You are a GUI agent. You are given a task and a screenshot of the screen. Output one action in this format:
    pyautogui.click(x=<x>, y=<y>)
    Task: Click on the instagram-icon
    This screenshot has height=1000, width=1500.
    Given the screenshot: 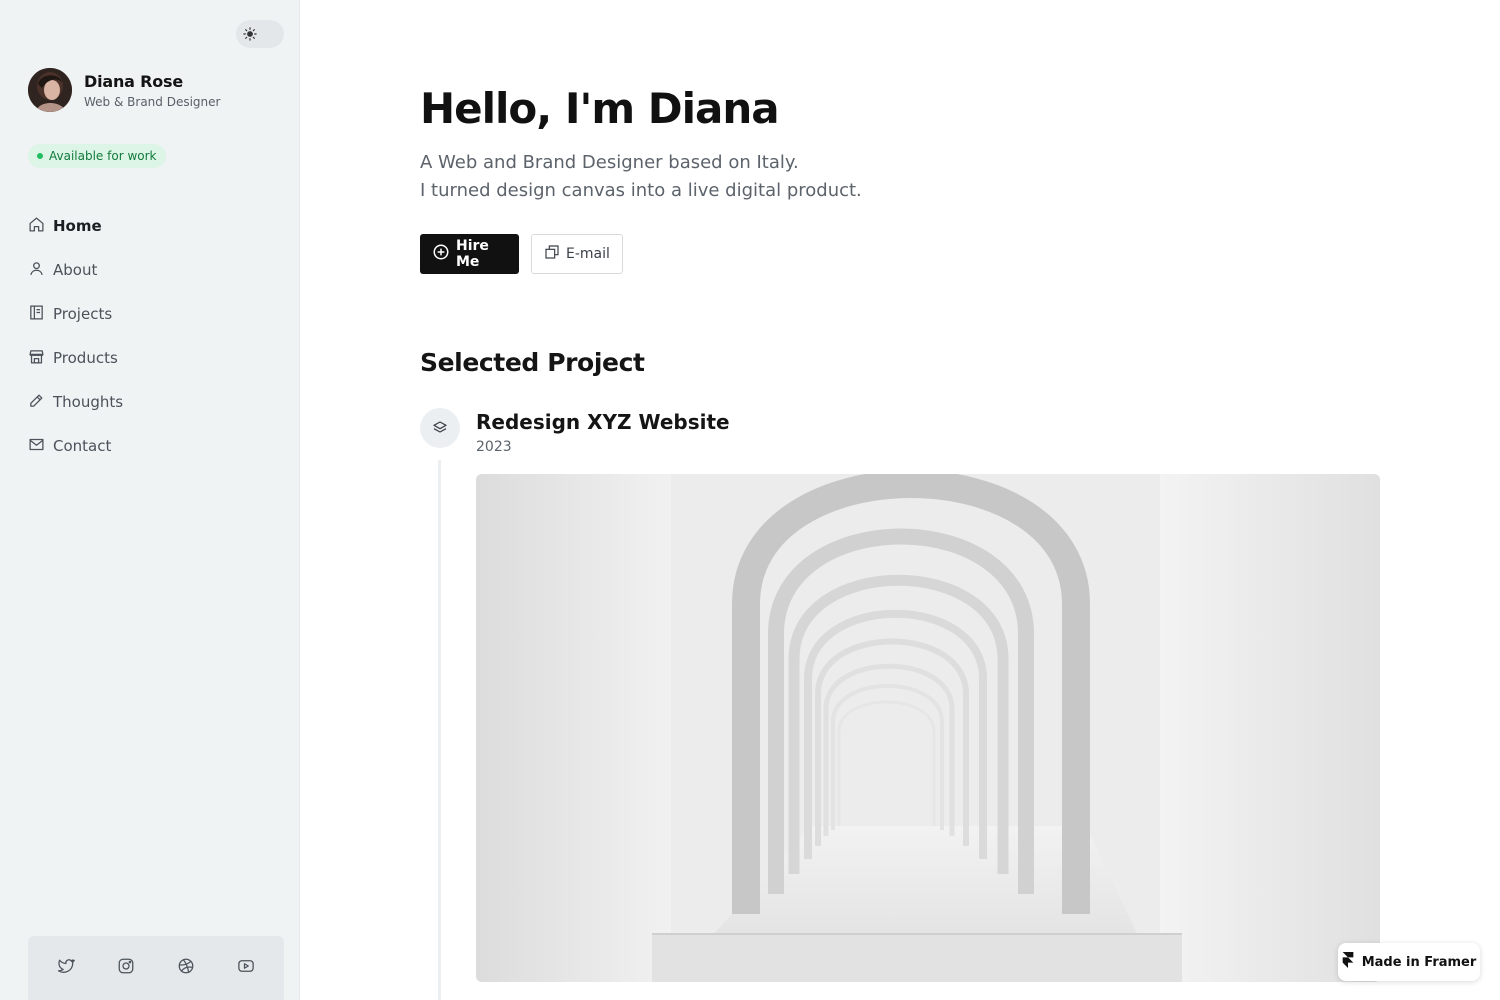 What is the action you would take?
    pyautogui.click(x=126, y=968)
    